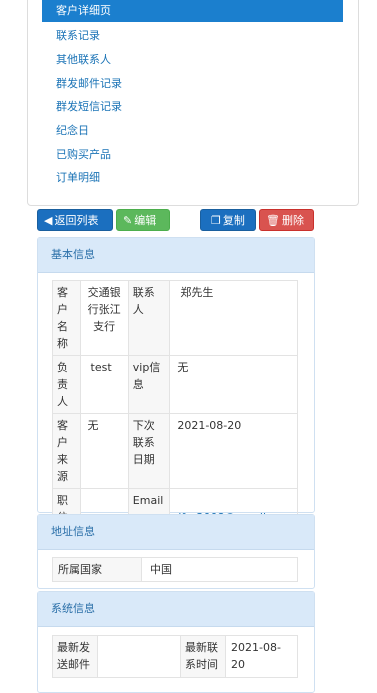 Image resolution: width=377 pixels, height=693 pixels. What do you see at coordinates (83, 154) in the screenshot?
I see `nav-item-purchased: 已购买产品` at bounding box center [83, 154].